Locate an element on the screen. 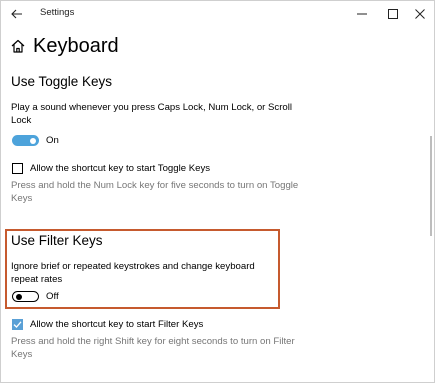 This screenshot has height=383, width=435. close-icon is located at coordinates (420, 14).